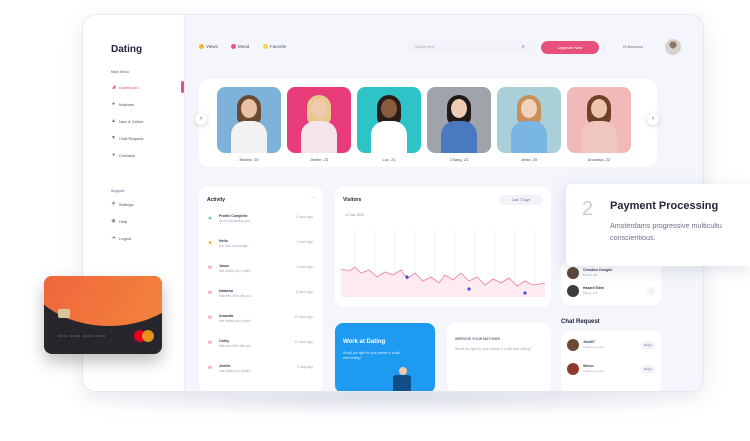 The image size is (750, 441). Describe the element at coordinates (208, 46) in the screenshot. I see `views-chip: Views` at that location.